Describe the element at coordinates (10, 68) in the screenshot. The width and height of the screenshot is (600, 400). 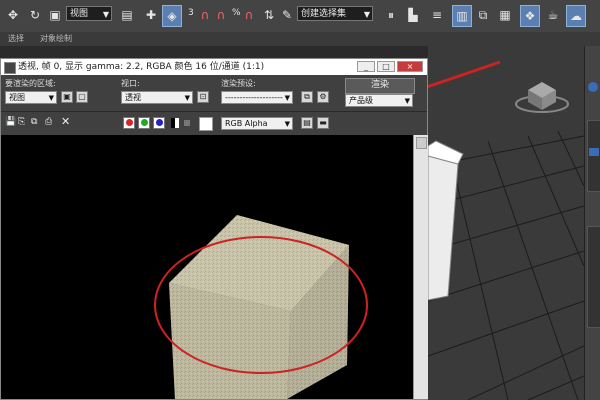
I see `app-icon` at that location.